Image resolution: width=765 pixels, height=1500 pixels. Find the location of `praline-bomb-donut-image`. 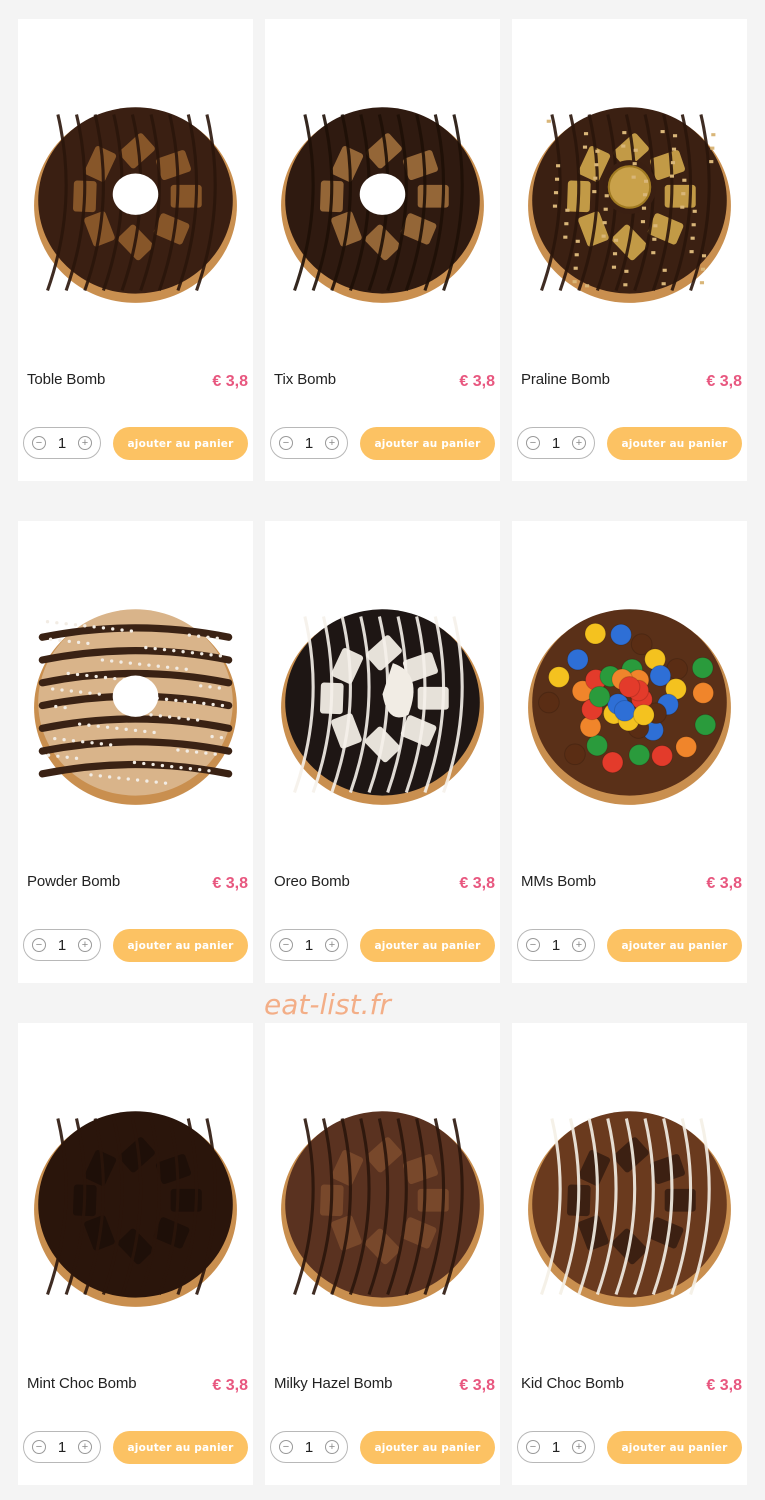

praline-bomb-donut-image is located at coordinates (629, 205).